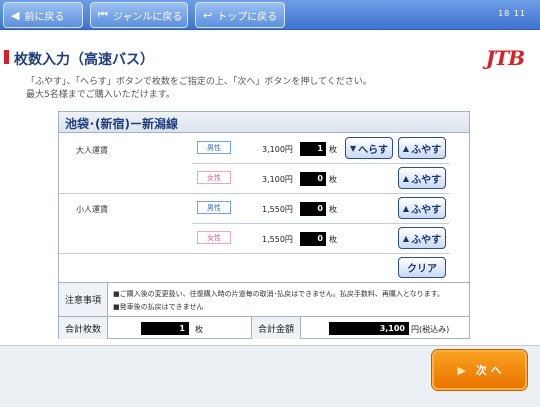 The height and width of the screenshot is (407, 540). I want to click on total-amount-value: 3,100, so click(369, 328).